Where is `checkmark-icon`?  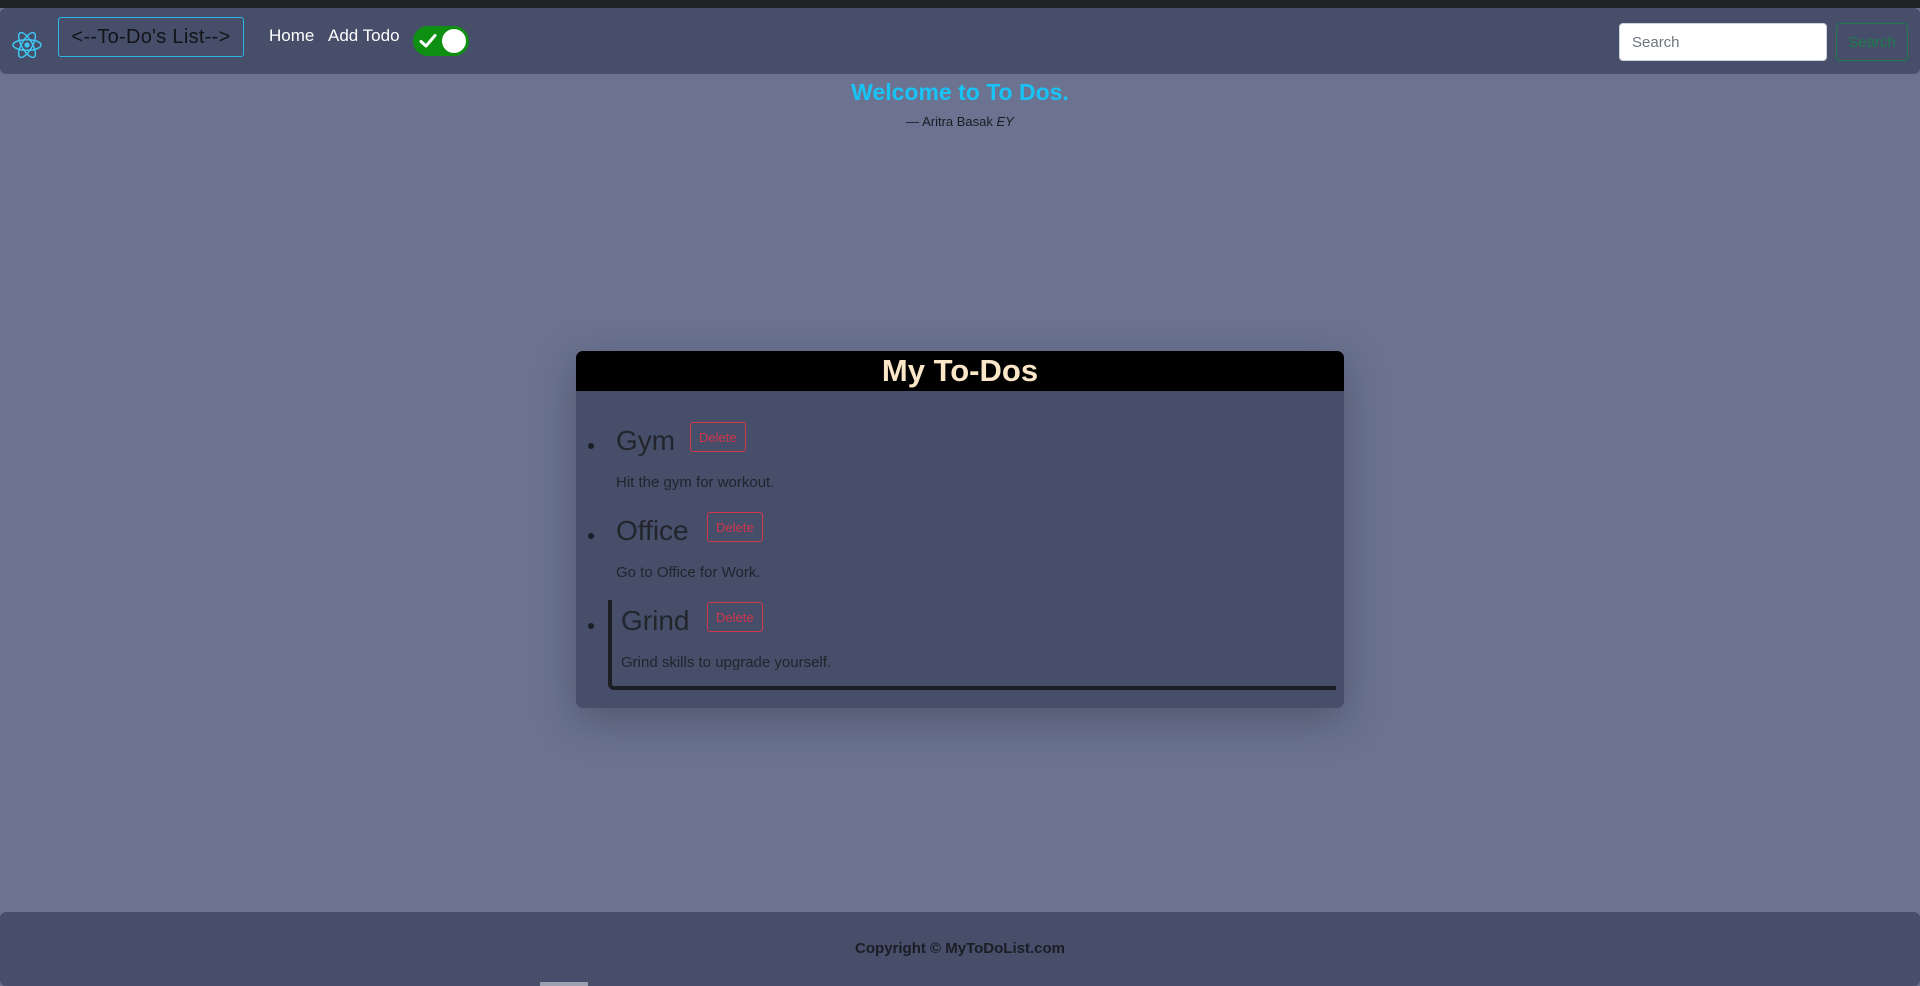 checkmark-icon is located at coordinates (428, 41).